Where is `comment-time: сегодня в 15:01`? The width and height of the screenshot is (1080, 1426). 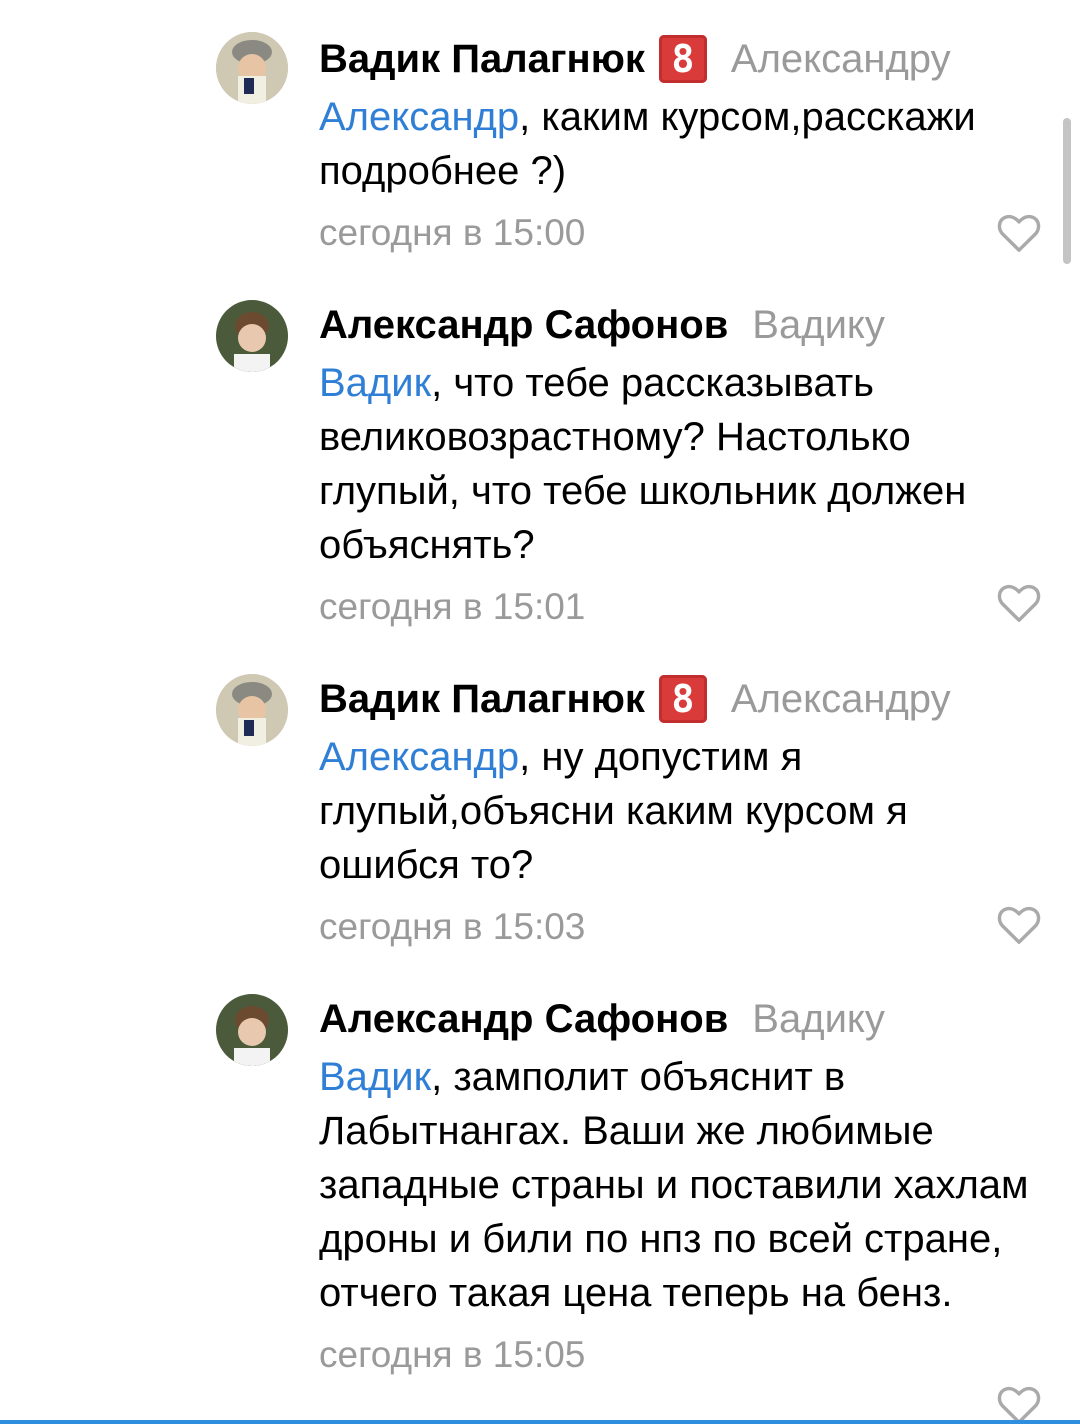
comment-time: сегодня в 15:01 is located at coordinates (452, 606).